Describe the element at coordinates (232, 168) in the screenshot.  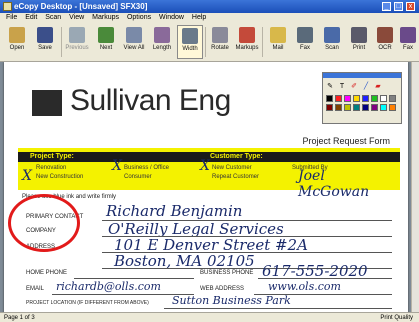
I see `new-customer-option: New Customer` at that location.